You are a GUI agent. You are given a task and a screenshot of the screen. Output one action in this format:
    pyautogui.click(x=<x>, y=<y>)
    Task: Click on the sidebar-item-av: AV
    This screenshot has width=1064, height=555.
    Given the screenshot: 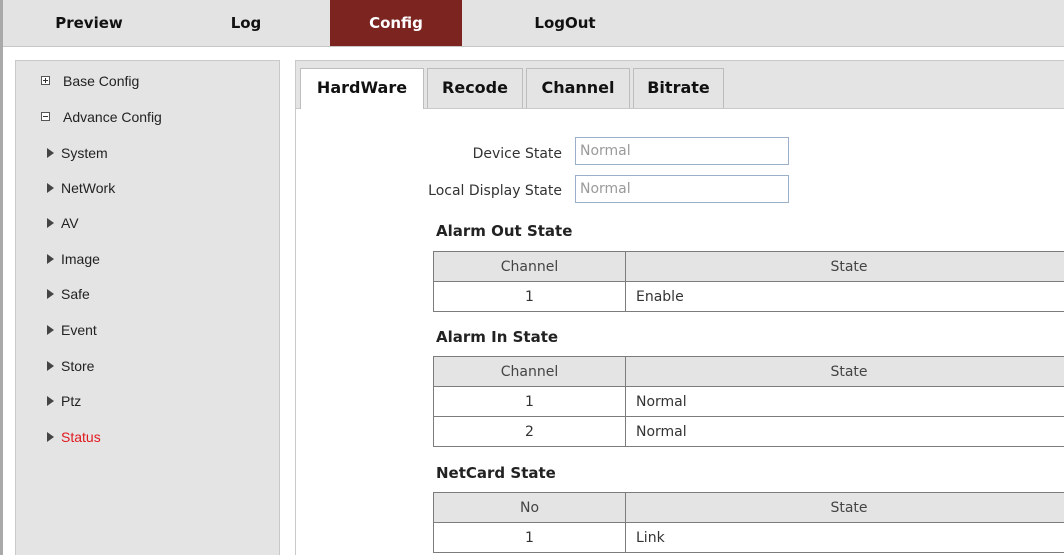 What is the action you would take?
    pyautogui.click(x=147, y=223)
    